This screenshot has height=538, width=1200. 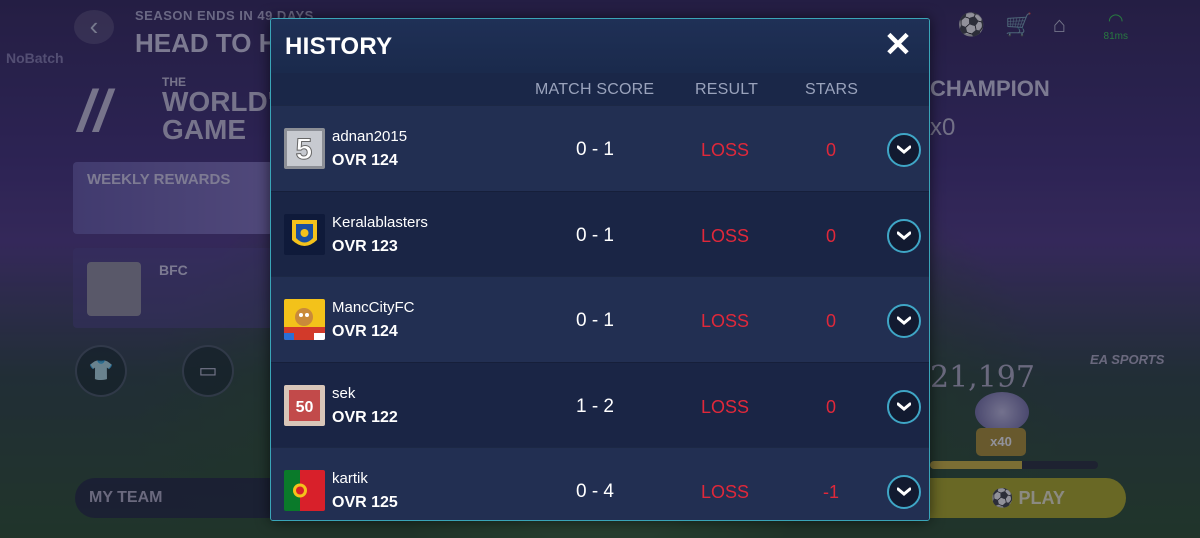 What do you see at coordinates (830, 492) in the screenshot?
I see `stars-change: -1` at bounding box center [830, 492].